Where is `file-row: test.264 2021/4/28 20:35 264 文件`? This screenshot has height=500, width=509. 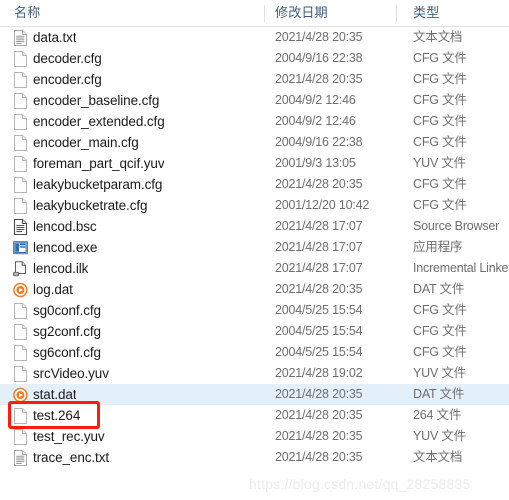
file-row: test.264 2021/4/28 20:35 264 文件 is located at coordinates (254, 415).